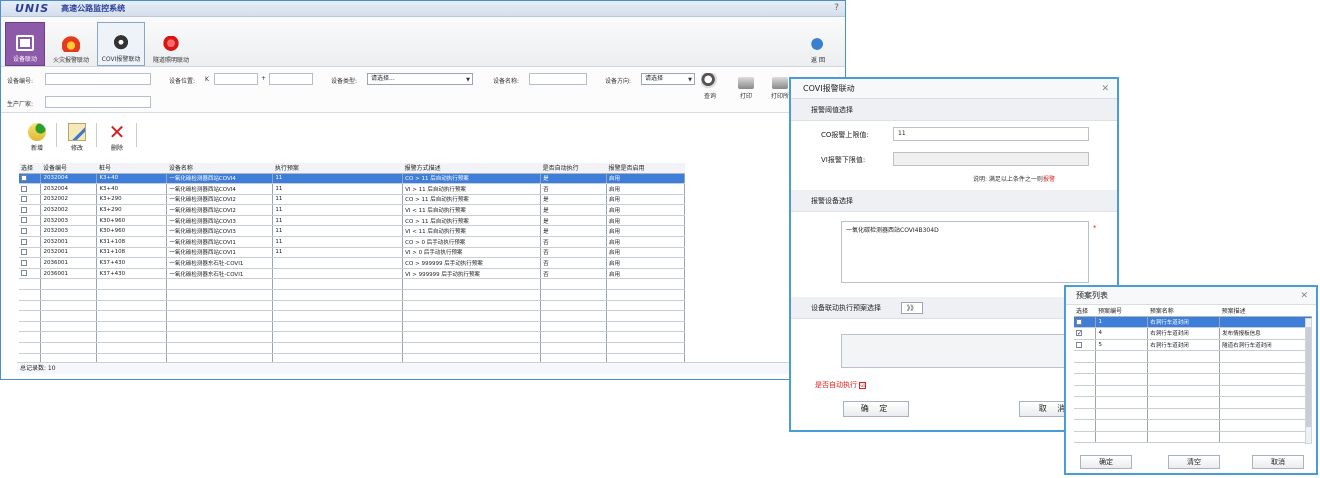 The height and width of the screenshot is (478, 1320). I want to click on ok-button: 确 定, so click(876, 409).